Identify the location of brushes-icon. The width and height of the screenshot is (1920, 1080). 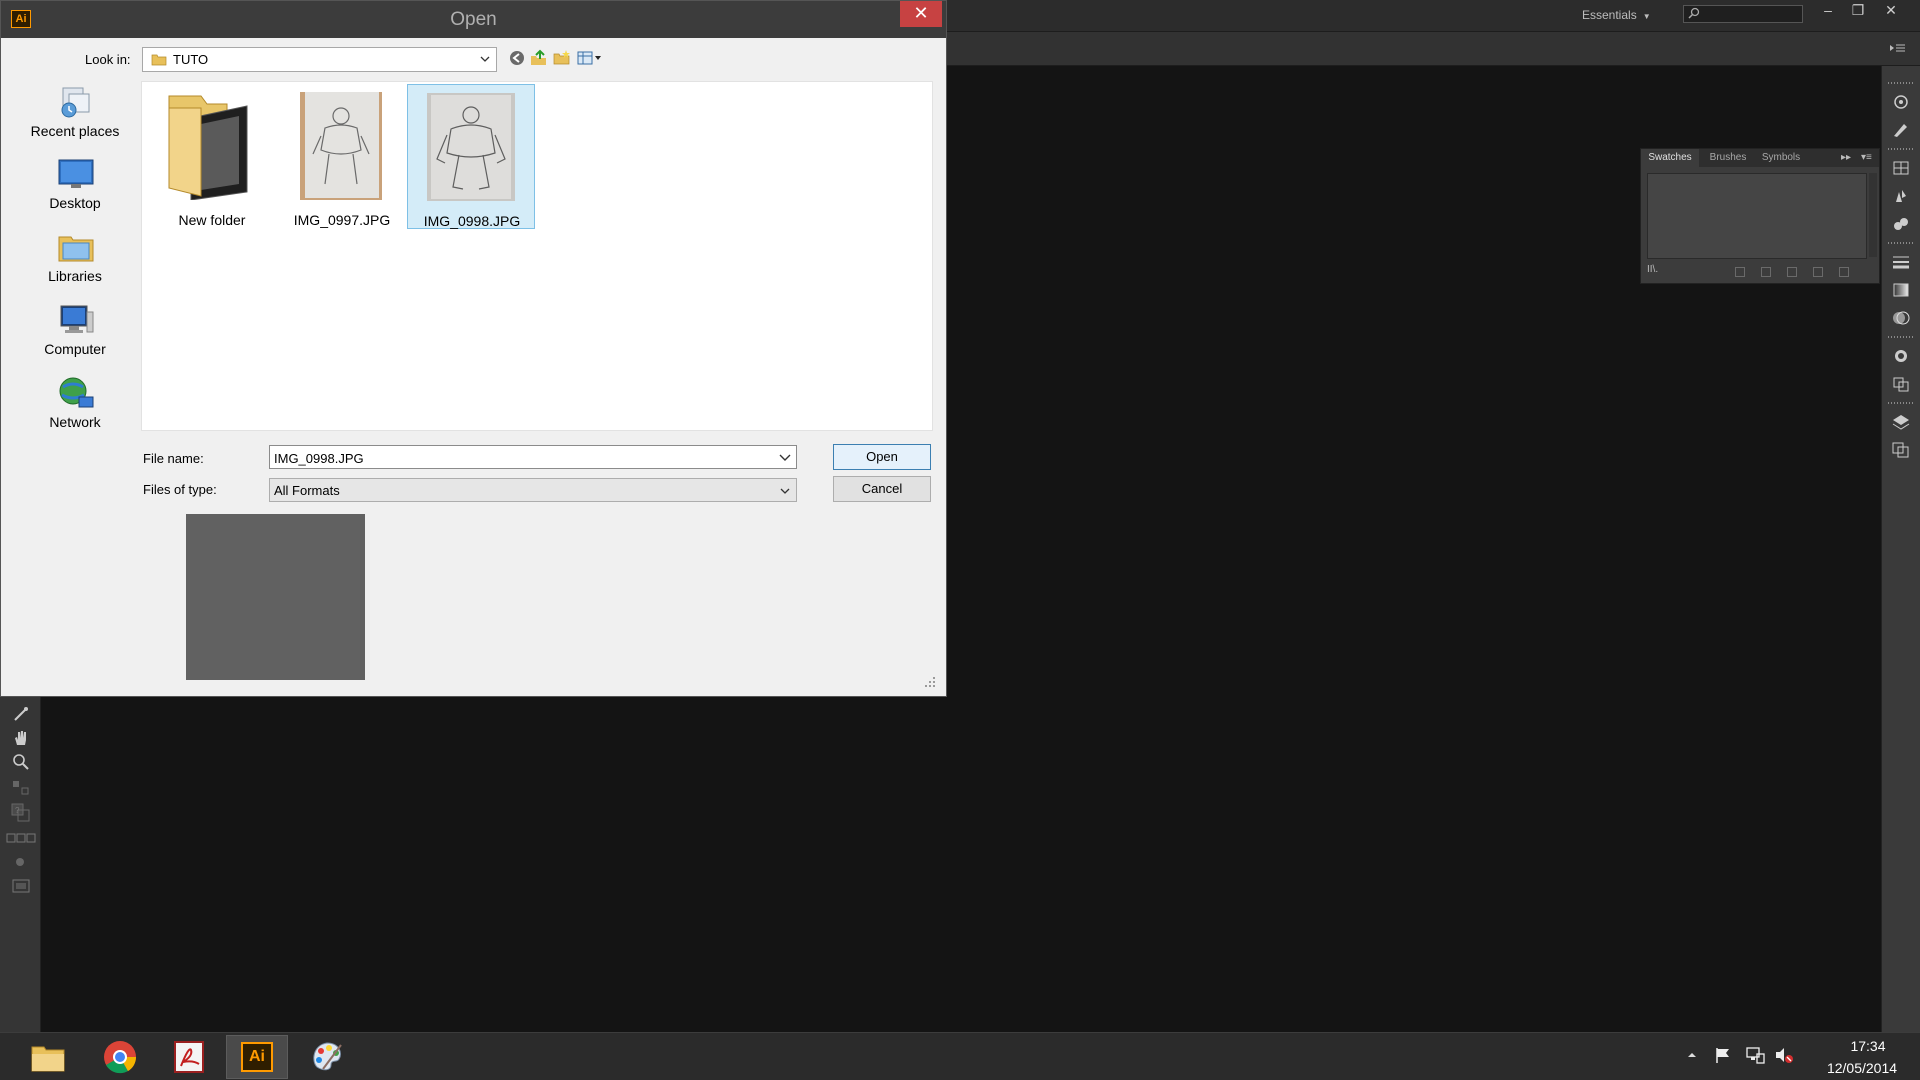
(1901, 130).